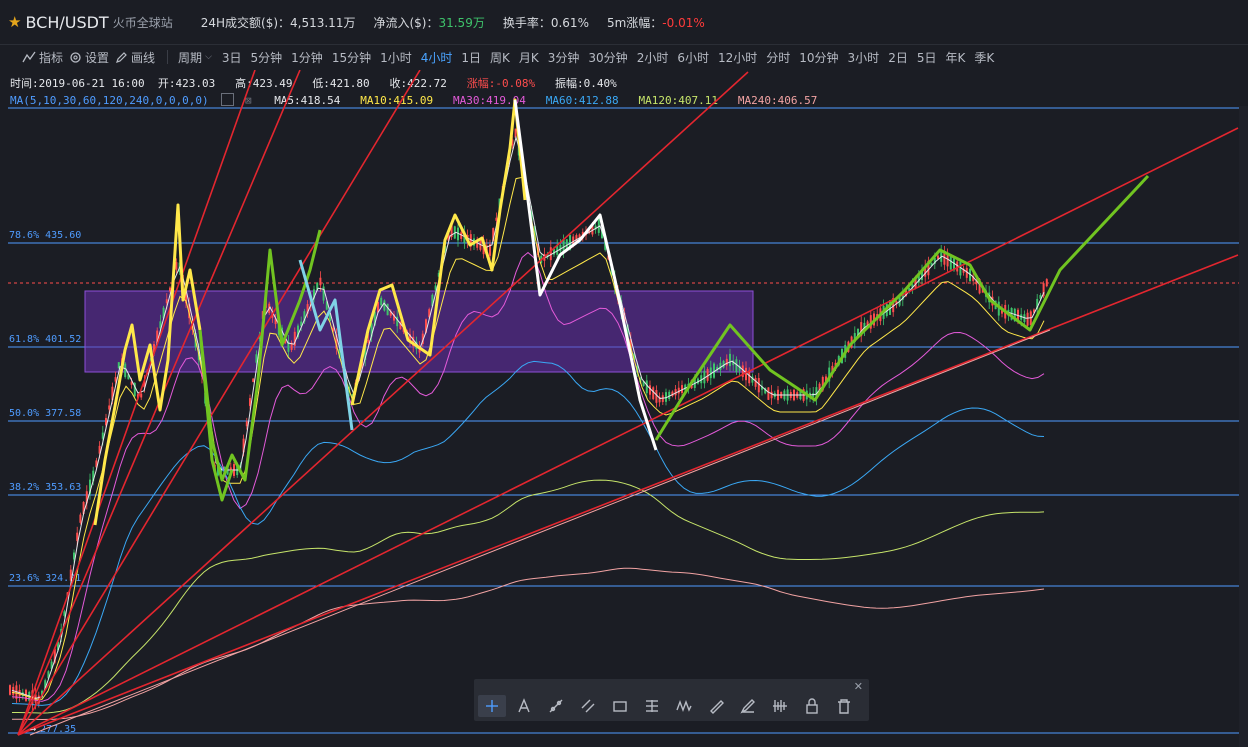  I want to click on drawing-toolbar: ✕, so click(671, 700).